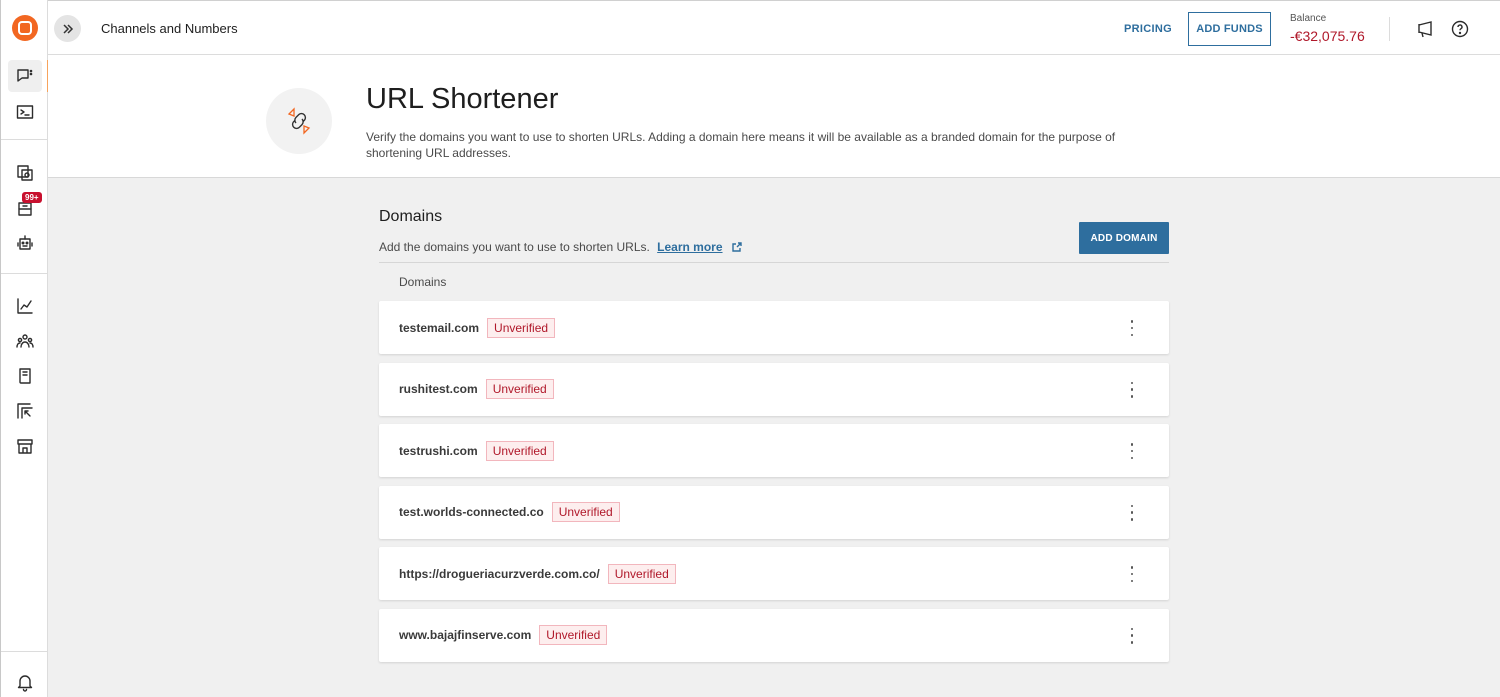 The width and height of the screenshot is (1500, 697). I want to click on domain-row: www.bajajfinserve.com Unverified, so click(774, 635).